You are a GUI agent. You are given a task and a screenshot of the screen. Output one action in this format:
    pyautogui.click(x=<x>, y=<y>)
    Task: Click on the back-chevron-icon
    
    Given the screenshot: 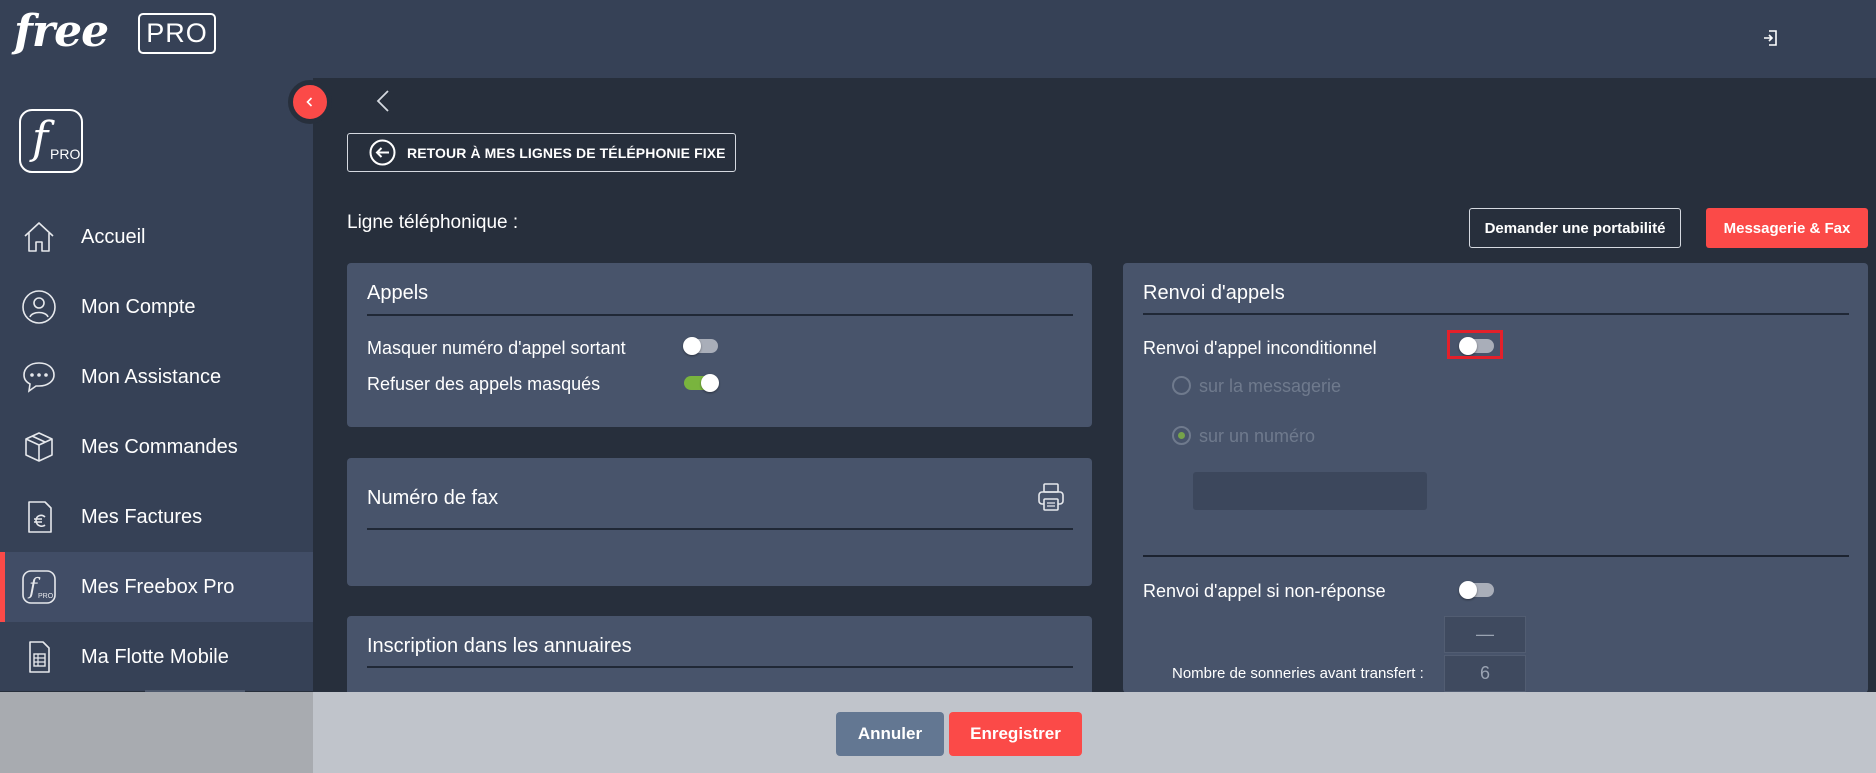 What is the action you would take?
    pyautogui.click(x=384, y=101)
    